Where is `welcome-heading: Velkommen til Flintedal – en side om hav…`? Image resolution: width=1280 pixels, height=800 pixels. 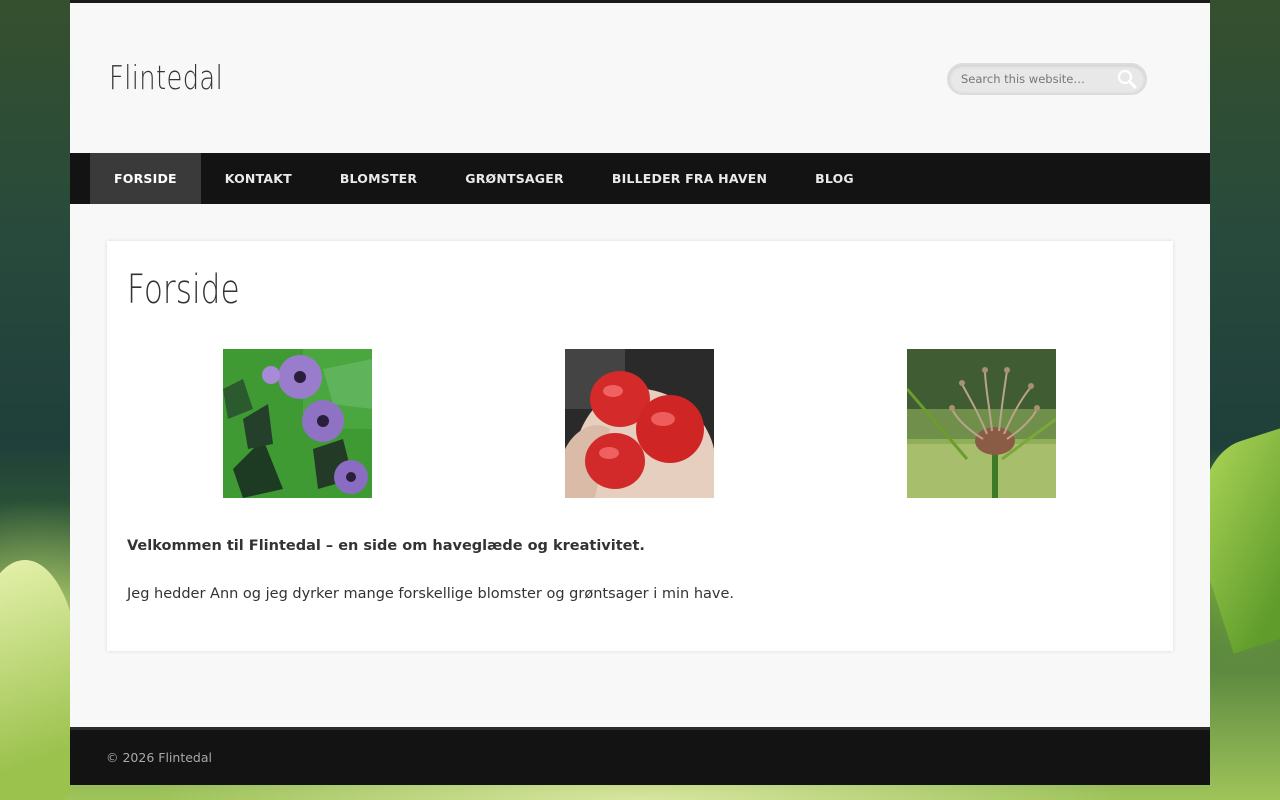 welcome-heading: Velkommen til Flintedal – en side om hav… is located at coordinates (386, 546).